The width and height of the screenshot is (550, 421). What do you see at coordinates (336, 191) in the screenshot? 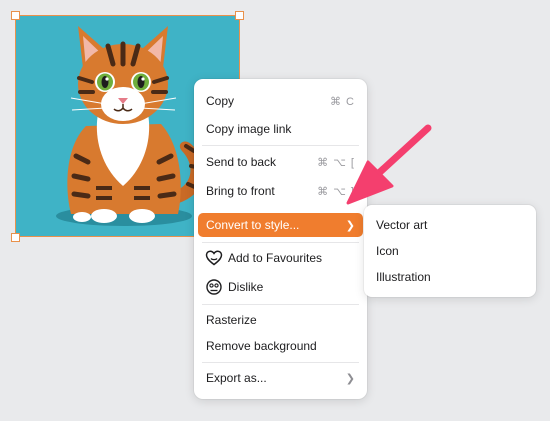
I see `shortcut-label: ⌘ ⌥ ]` at bounding box center [336, 191].